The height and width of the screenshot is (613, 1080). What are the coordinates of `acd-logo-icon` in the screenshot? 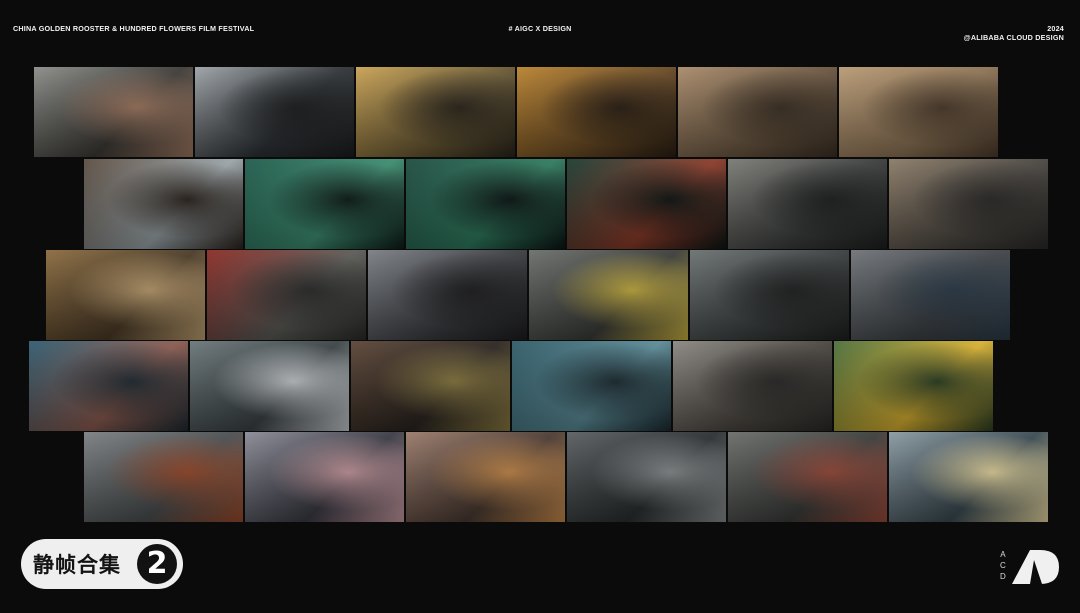 It's located at (1035, 567).